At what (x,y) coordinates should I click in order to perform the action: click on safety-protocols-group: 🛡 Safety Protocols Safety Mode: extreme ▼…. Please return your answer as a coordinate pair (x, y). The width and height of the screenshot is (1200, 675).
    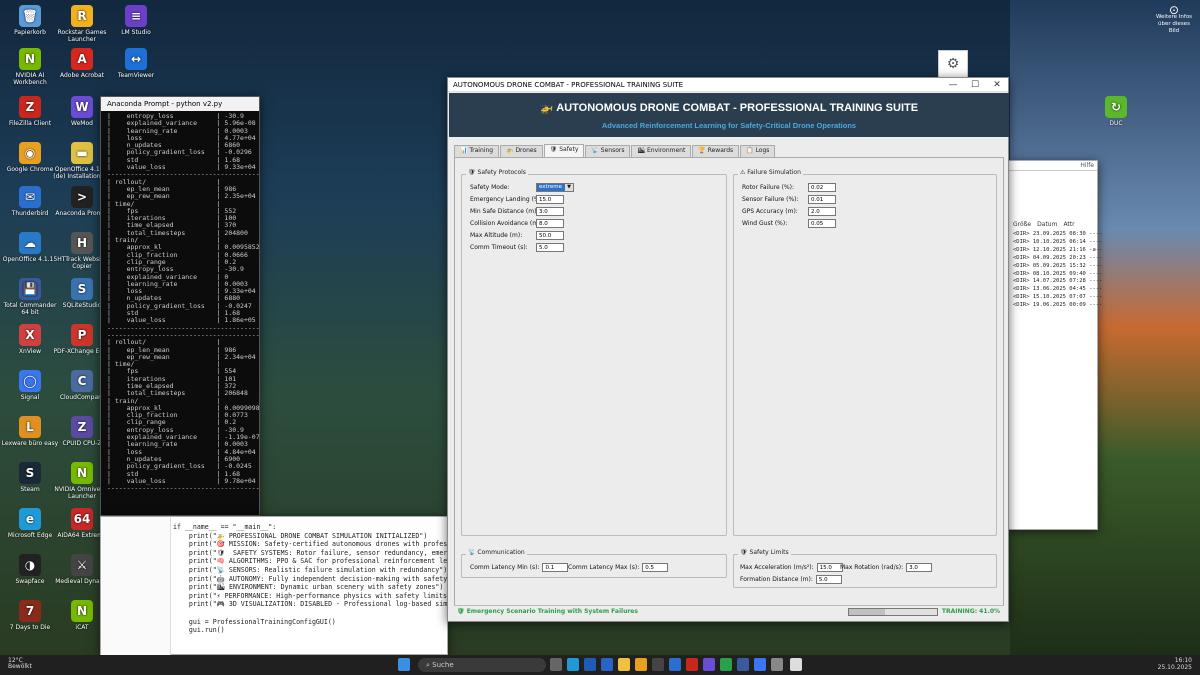
    Looking at the image, I should click on (594, 352).